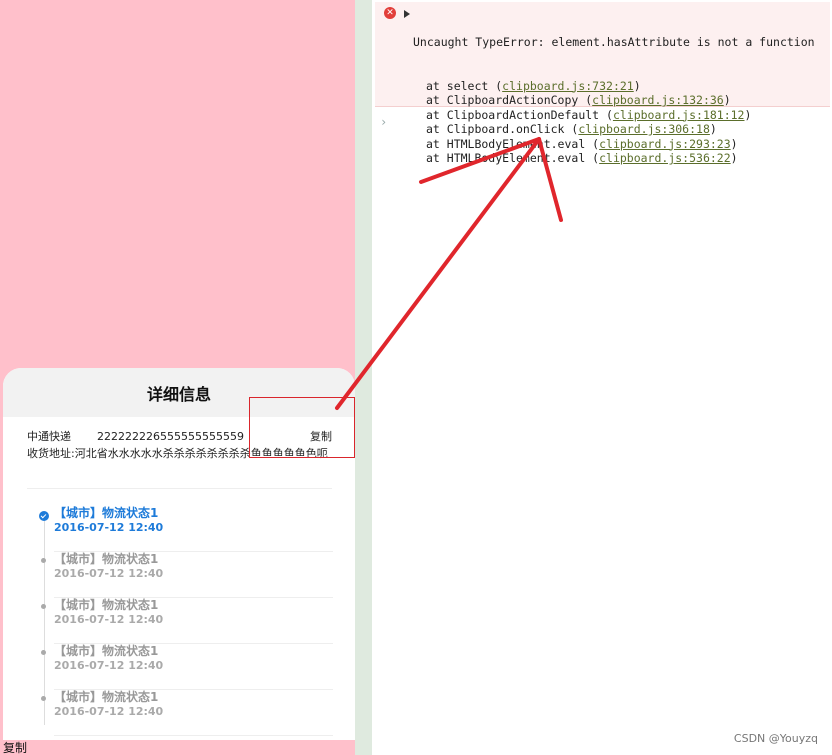 The height and width of the screenshot is (755, 832). I want to click on stack-frame-link: clipboard.js:306:18, so click(644, 129).